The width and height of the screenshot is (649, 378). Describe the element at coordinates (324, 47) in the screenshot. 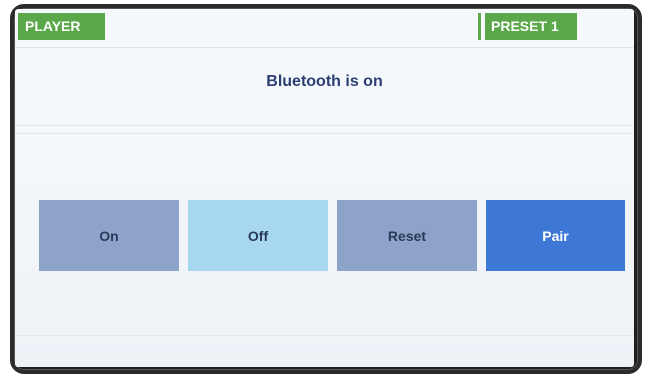

I see `header-divider` at that location.